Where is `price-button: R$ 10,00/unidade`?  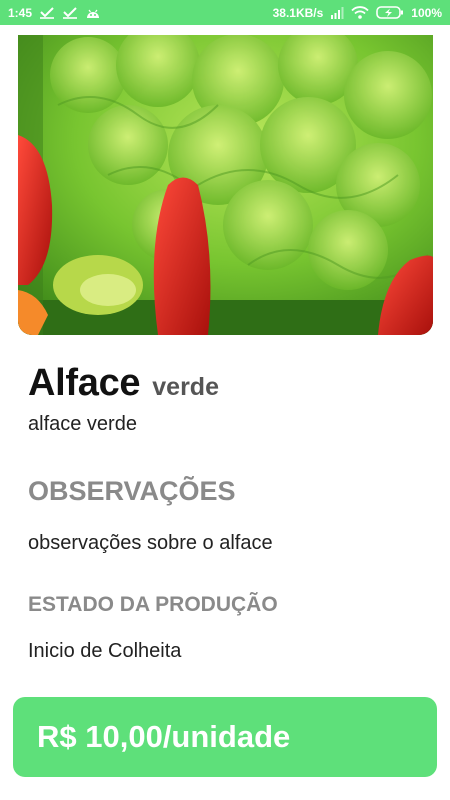
price-button: R$ 10,00/unidade is located at coordinates (225, 737).